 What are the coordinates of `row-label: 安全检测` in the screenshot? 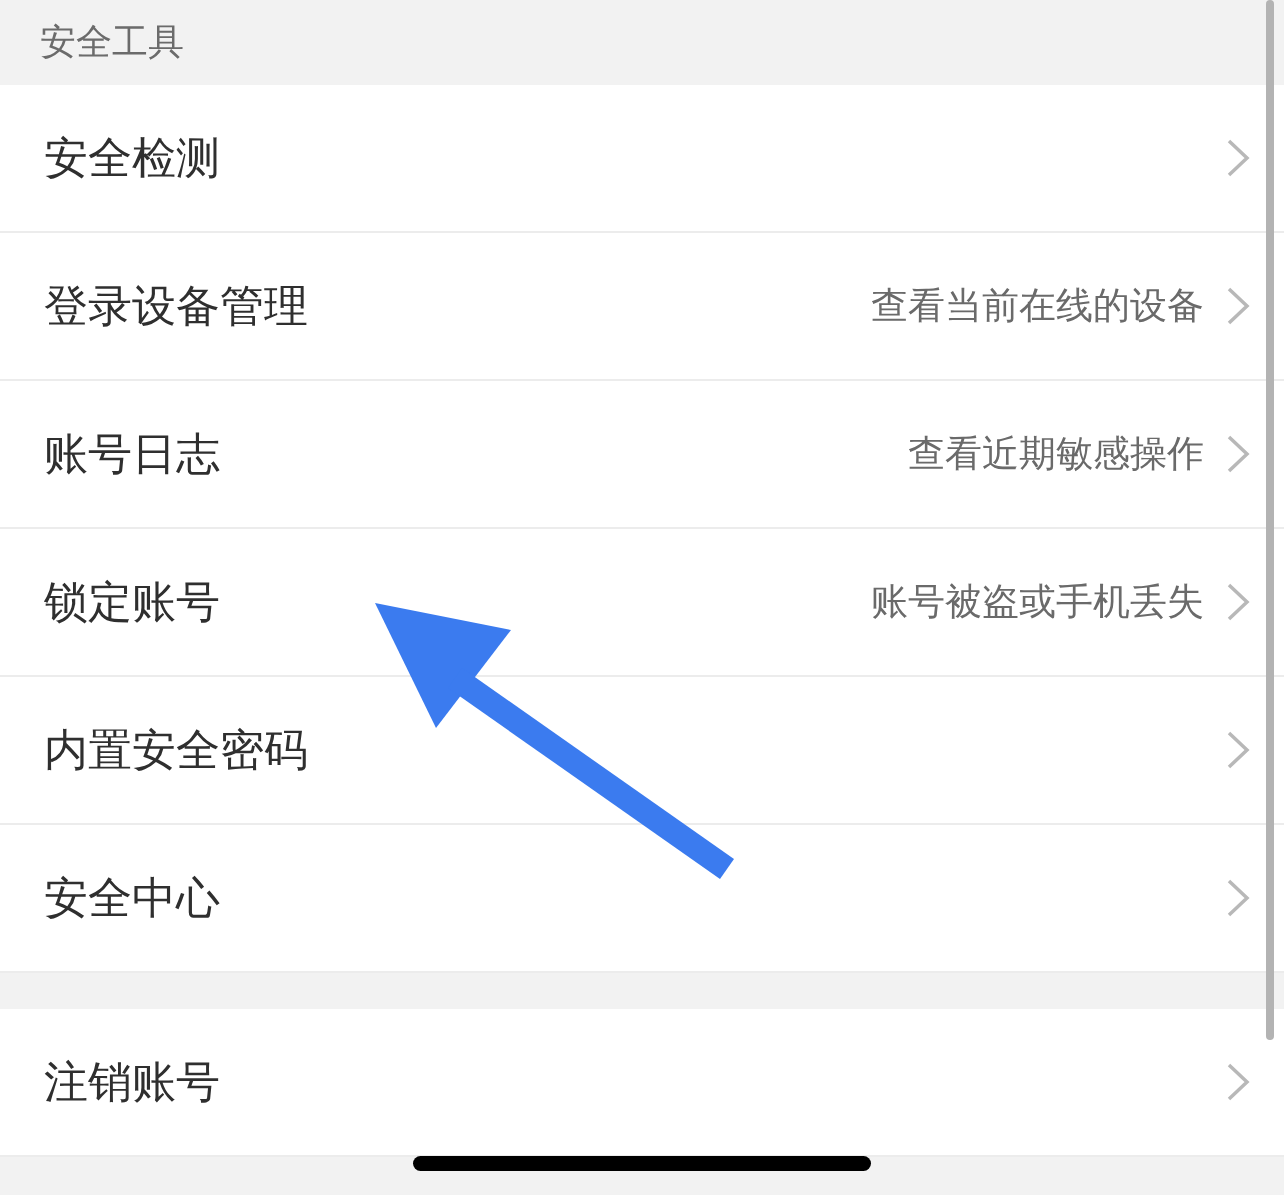 It's located at (132, 157).